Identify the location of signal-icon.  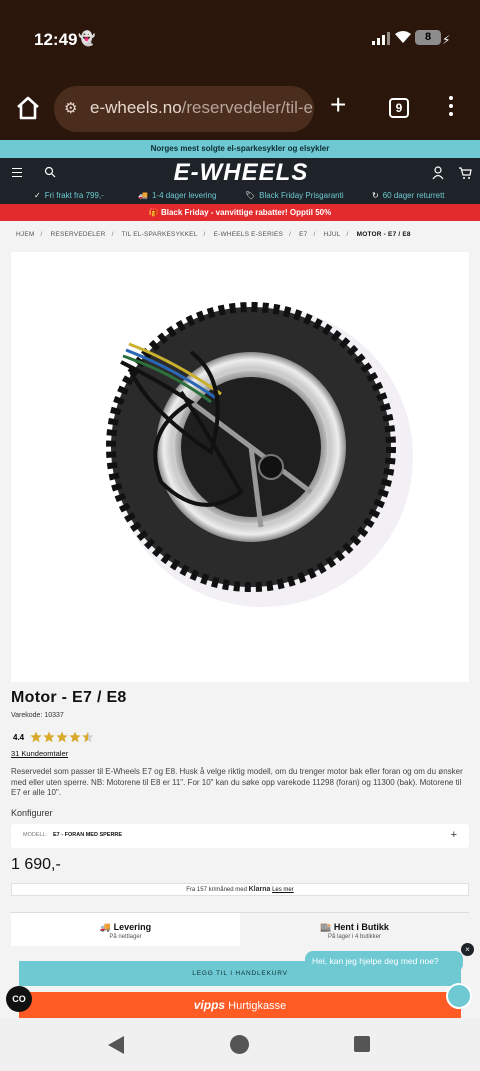
(381, 38).